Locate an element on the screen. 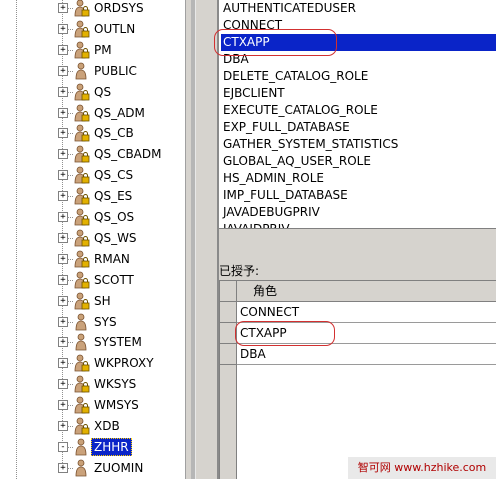  tree-node: + RMAN is located at coordinates (92, 259).